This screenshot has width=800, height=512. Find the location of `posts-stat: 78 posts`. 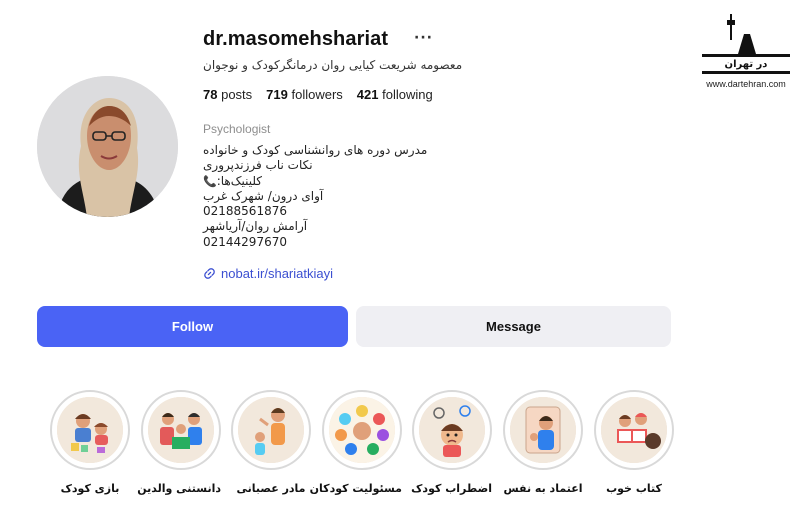

posts-stat: 78 posts is located at coordinates (227, 94).